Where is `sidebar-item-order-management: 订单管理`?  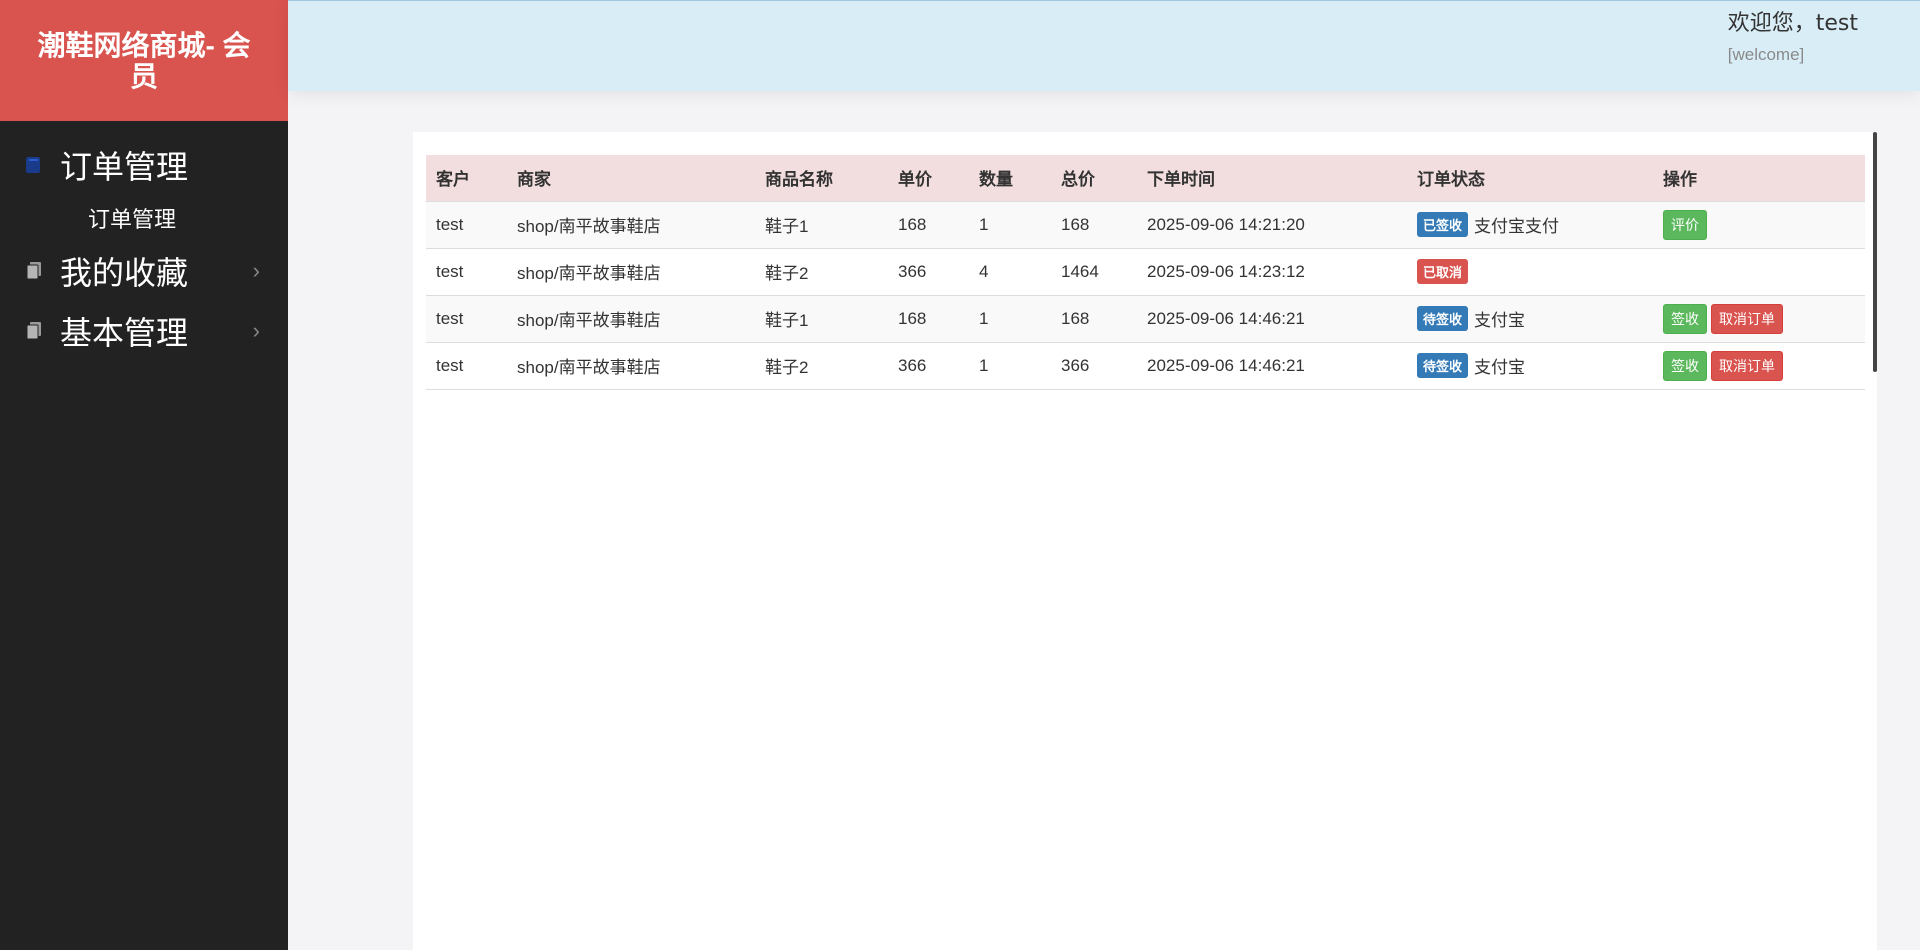 sidebar-item-order-management: 订单管理 is located at coordinates (144, 165).